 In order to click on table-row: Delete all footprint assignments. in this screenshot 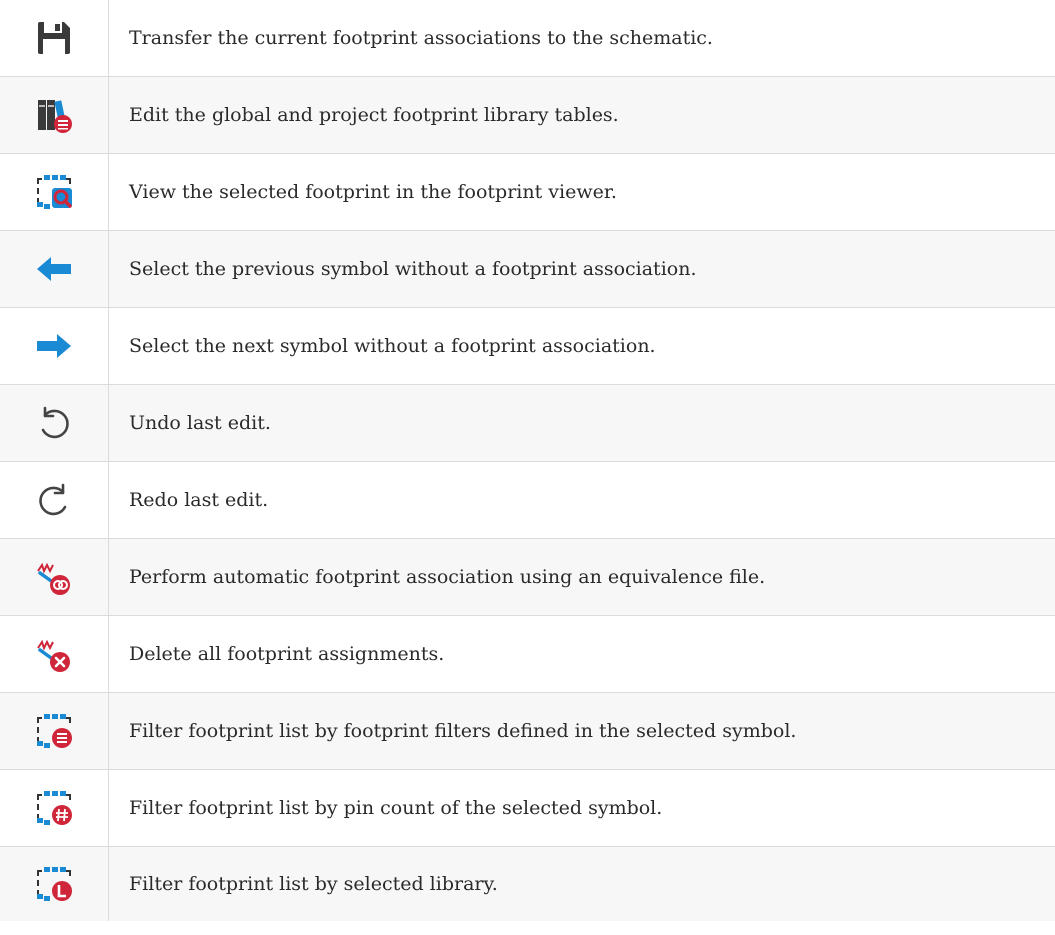, I will do `click(527, 654)`.